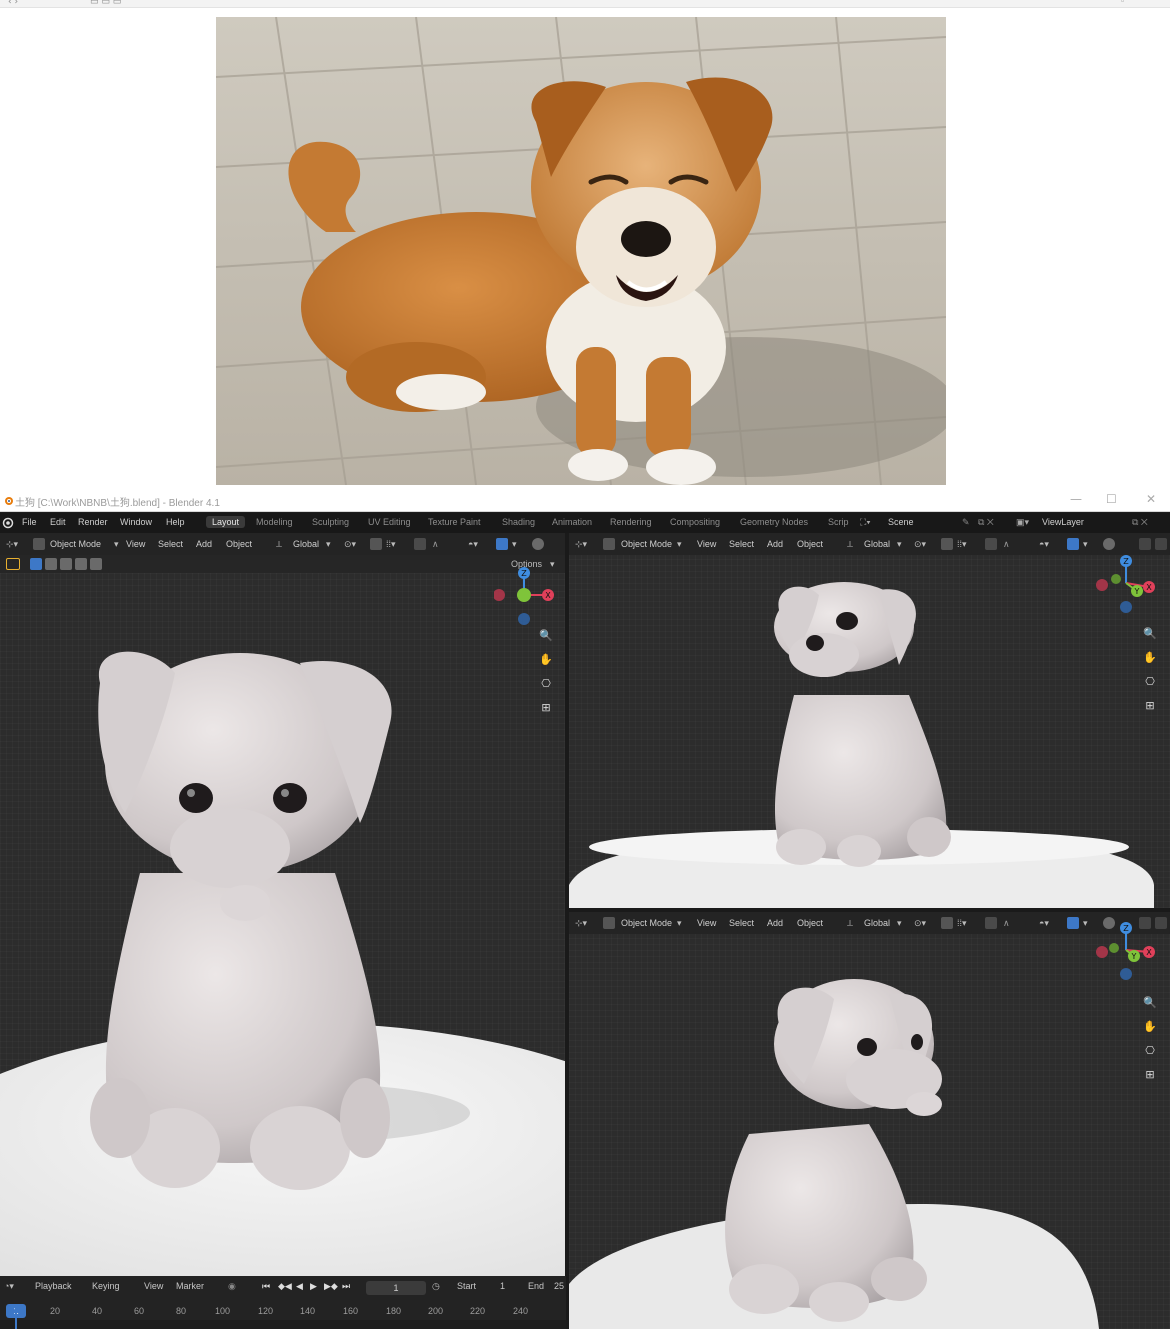  Describe the element at coordinates (93, 522) in the screenshot. I see `menu-render: Render` at that location.